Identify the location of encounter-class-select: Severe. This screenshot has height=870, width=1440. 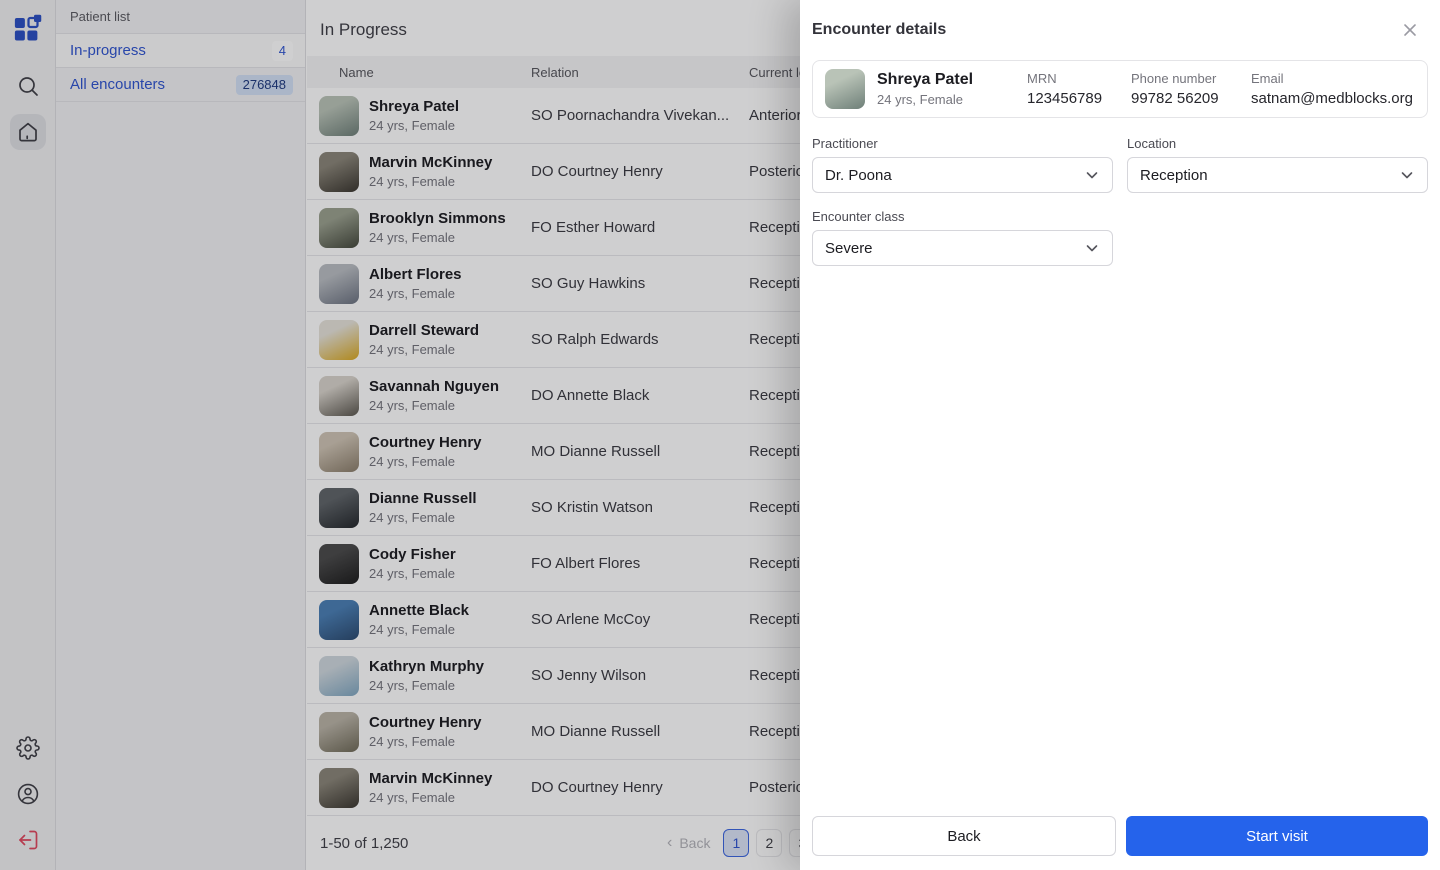
(962, 248).